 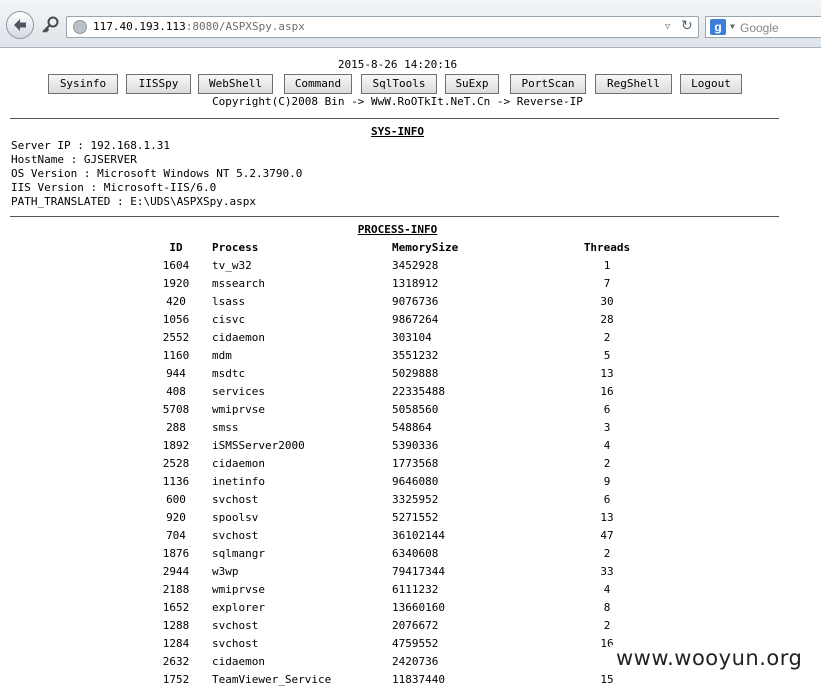 I want to click on logout-button: Logout, so click(x=711, y=84).